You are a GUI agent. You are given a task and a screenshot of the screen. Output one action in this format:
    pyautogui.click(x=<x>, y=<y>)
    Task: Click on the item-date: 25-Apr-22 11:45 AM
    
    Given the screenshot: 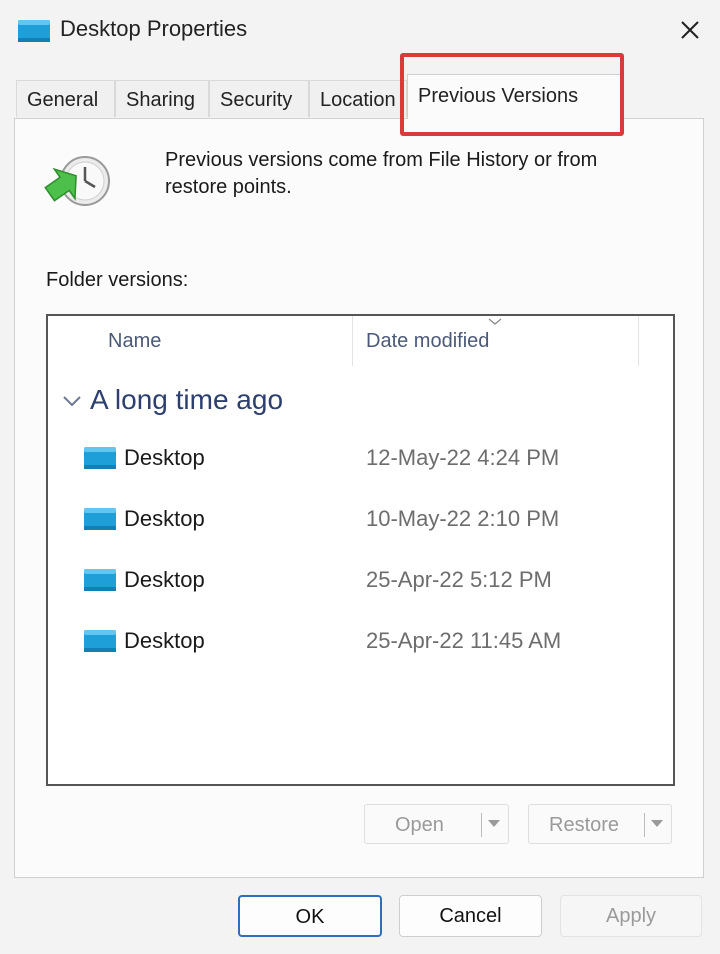 What is the action you would take?
    pyautogui.click(x=464, y=640)
    